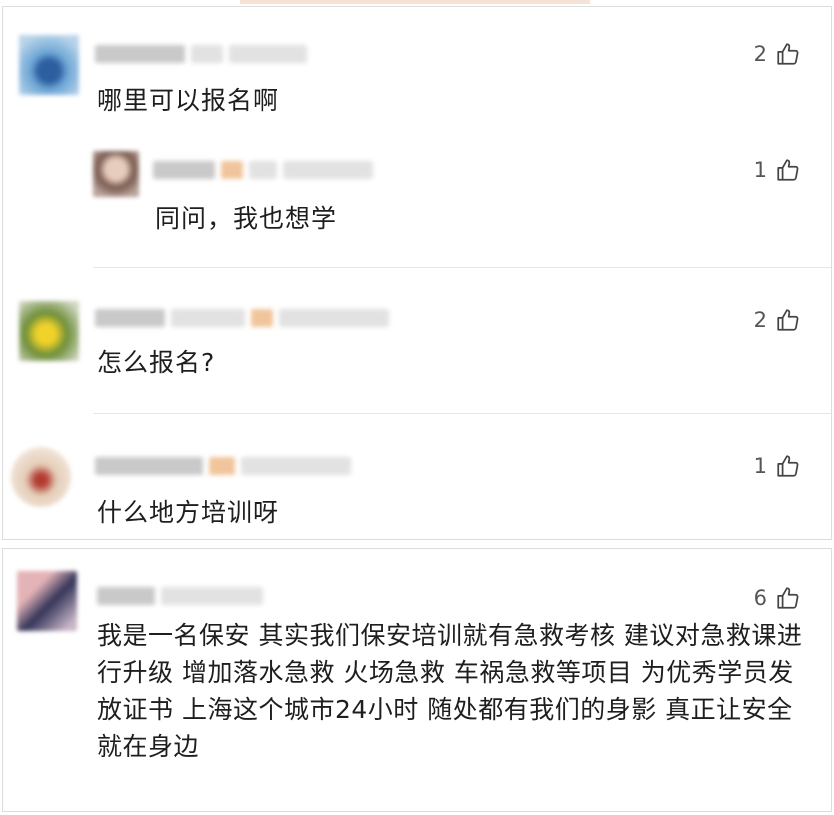  What do you see at coordinates (760, 598) in the screenshot?
I see `like-count: 6` at bounding box center [760, 598].